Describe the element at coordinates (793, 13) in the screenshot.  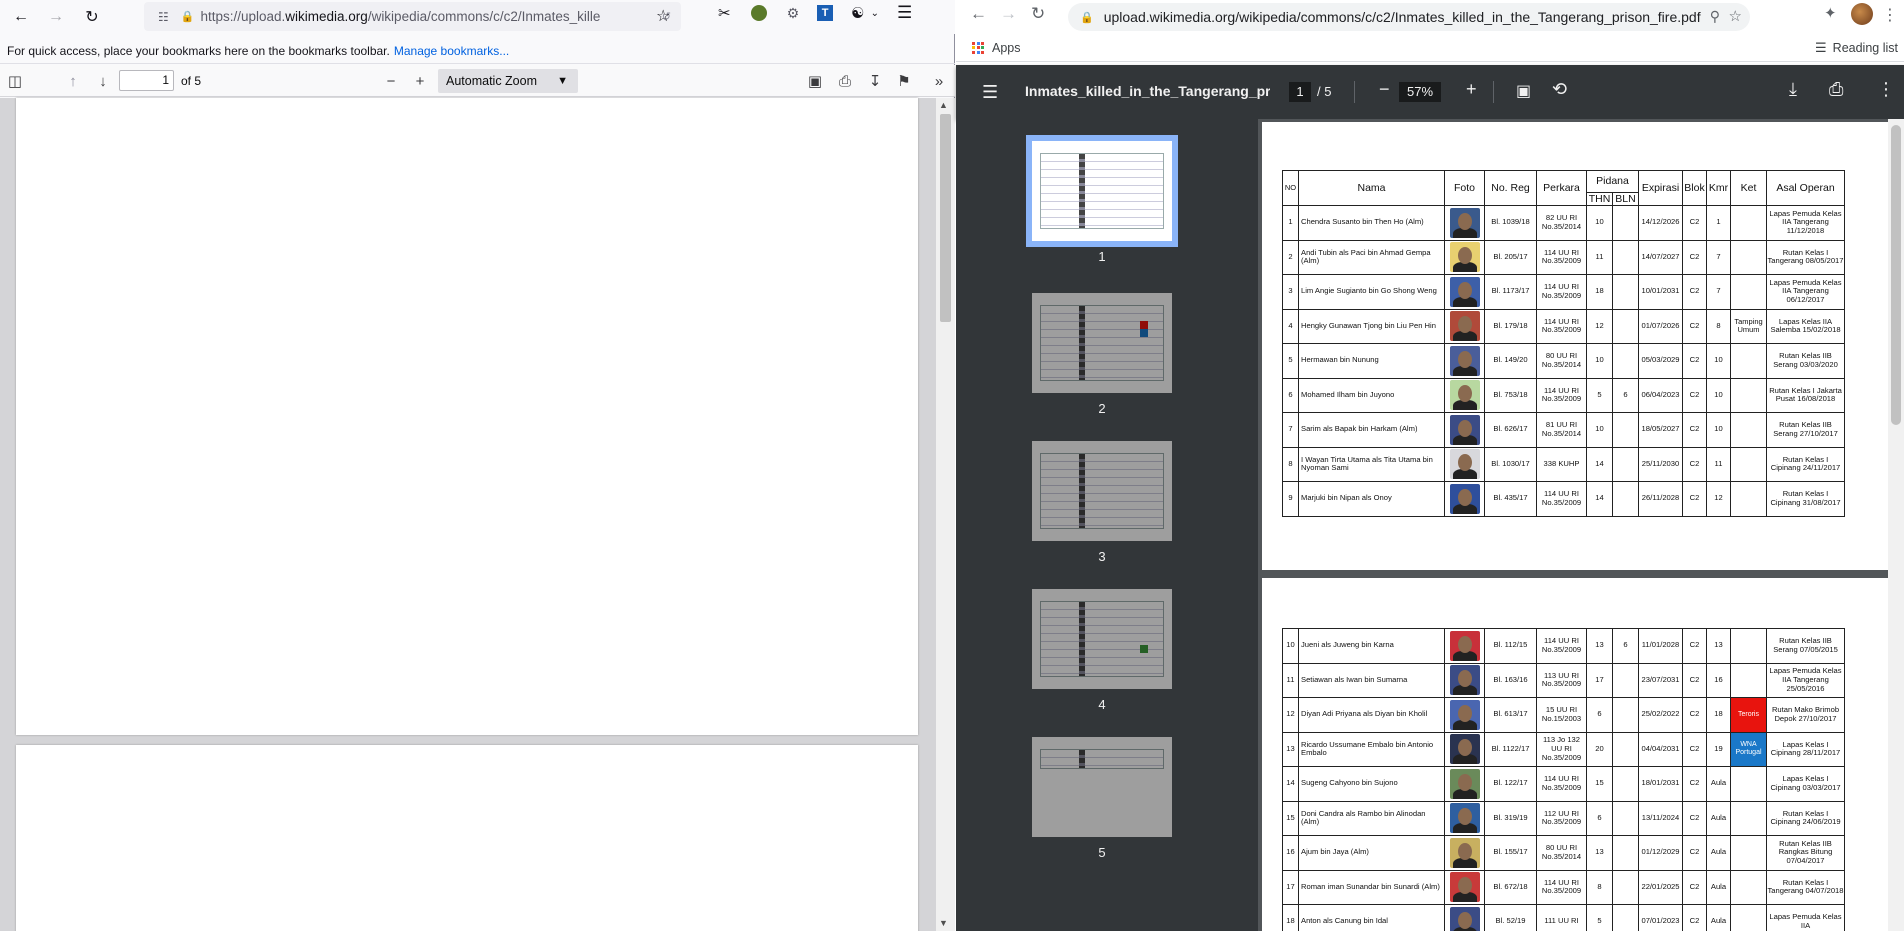
I see `puzzle-extension-icon: ⚙` at that location.